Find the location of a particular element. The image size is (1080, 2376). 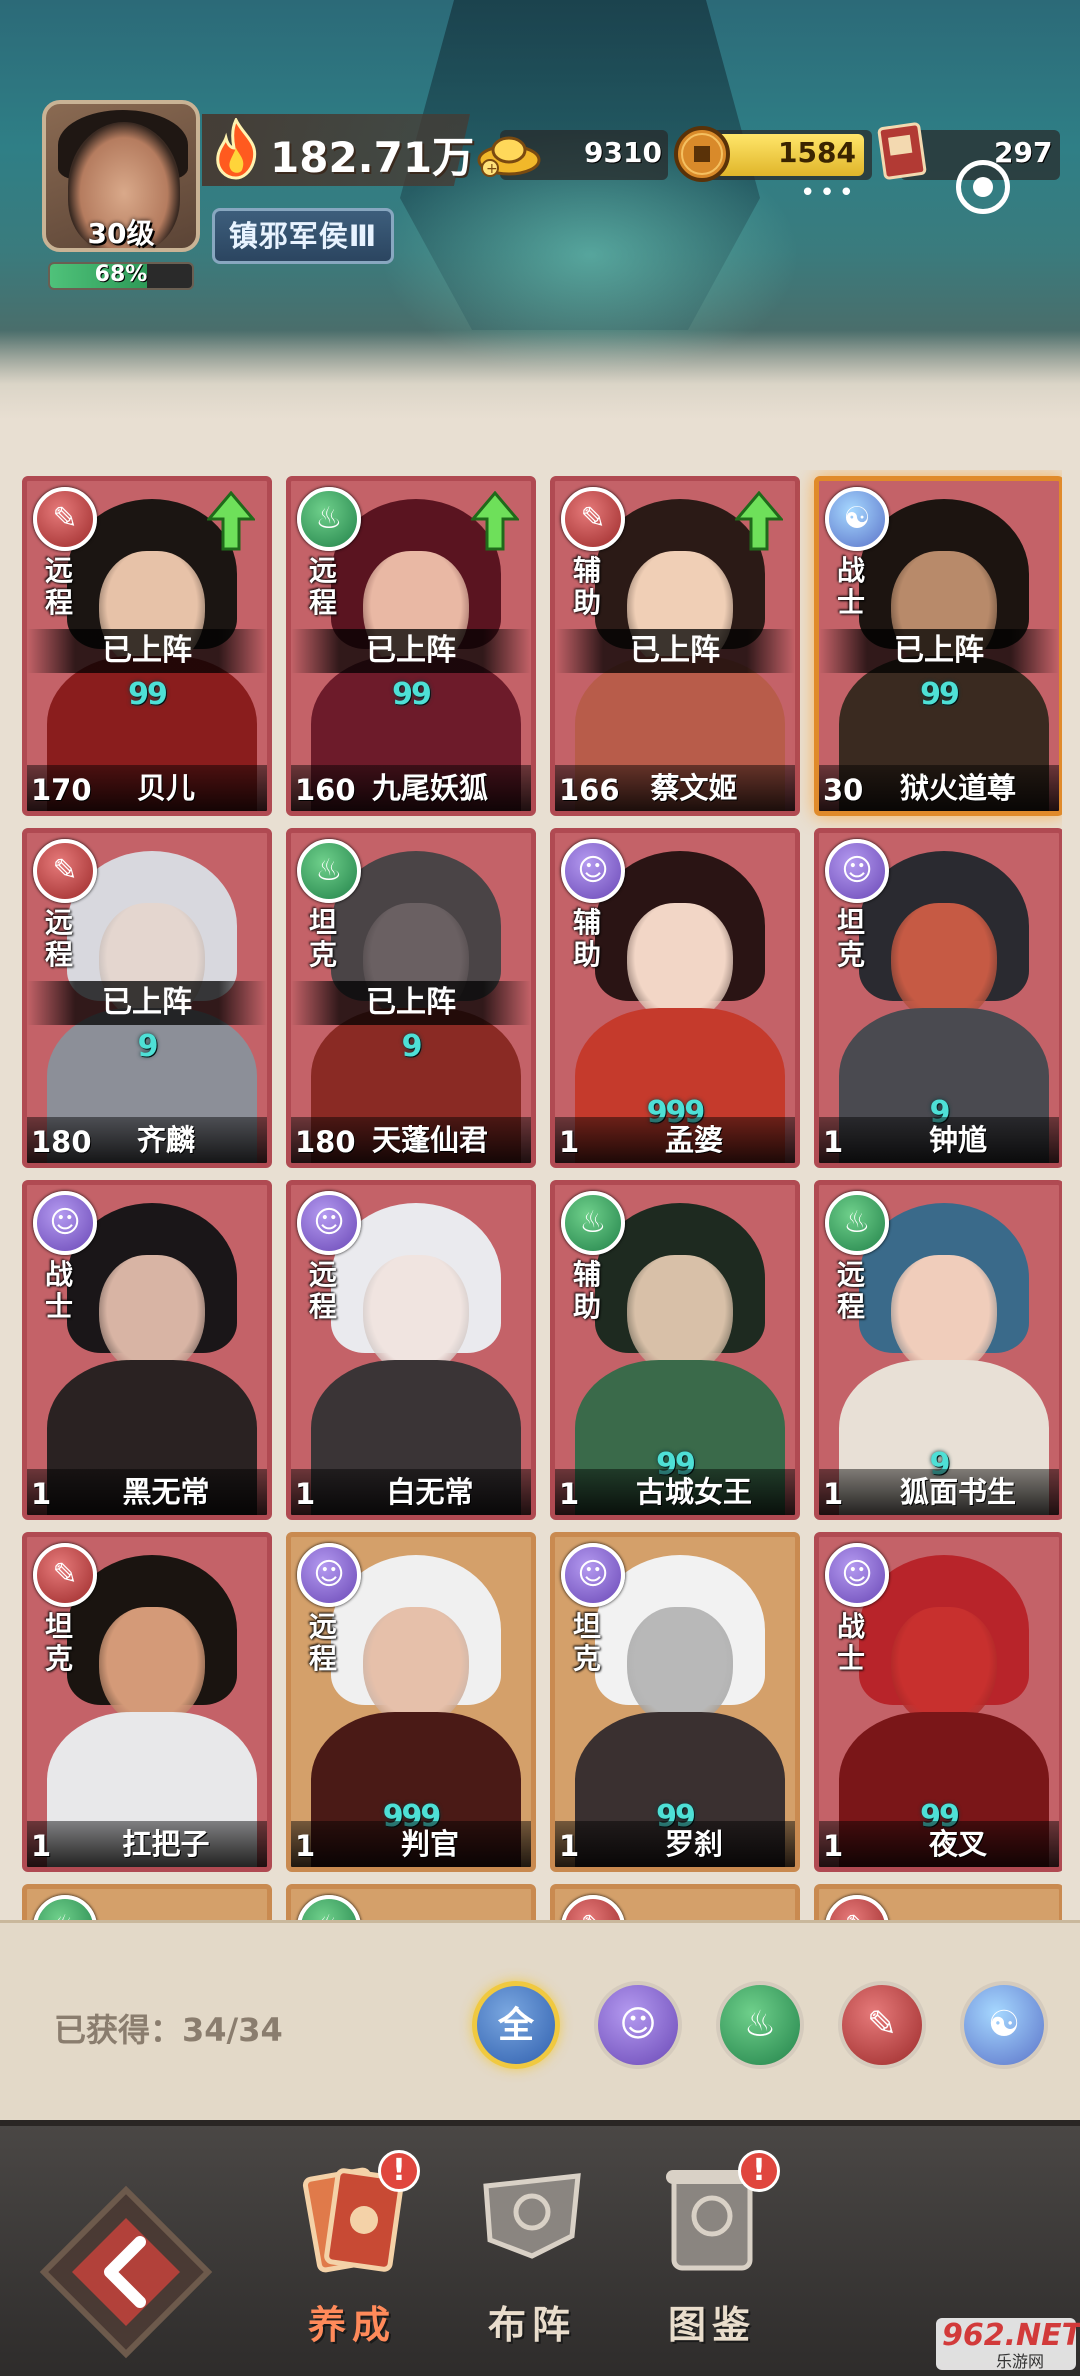

filter-green-faction-button: ♨ is located at coordinates (760, 2025).